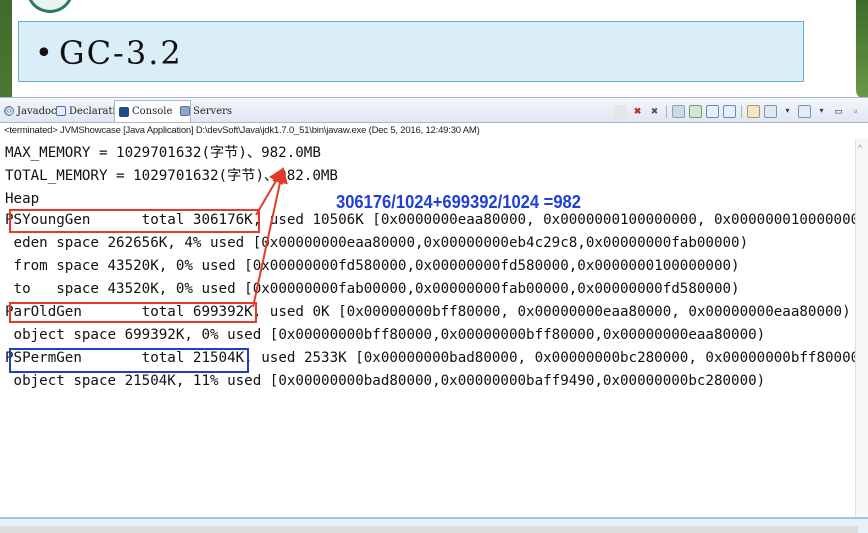 This screenshot has width=868, height=533. Describe the element at coordinates (712, 111) in the screenshot. I see `word-wrap-icon` at that location.